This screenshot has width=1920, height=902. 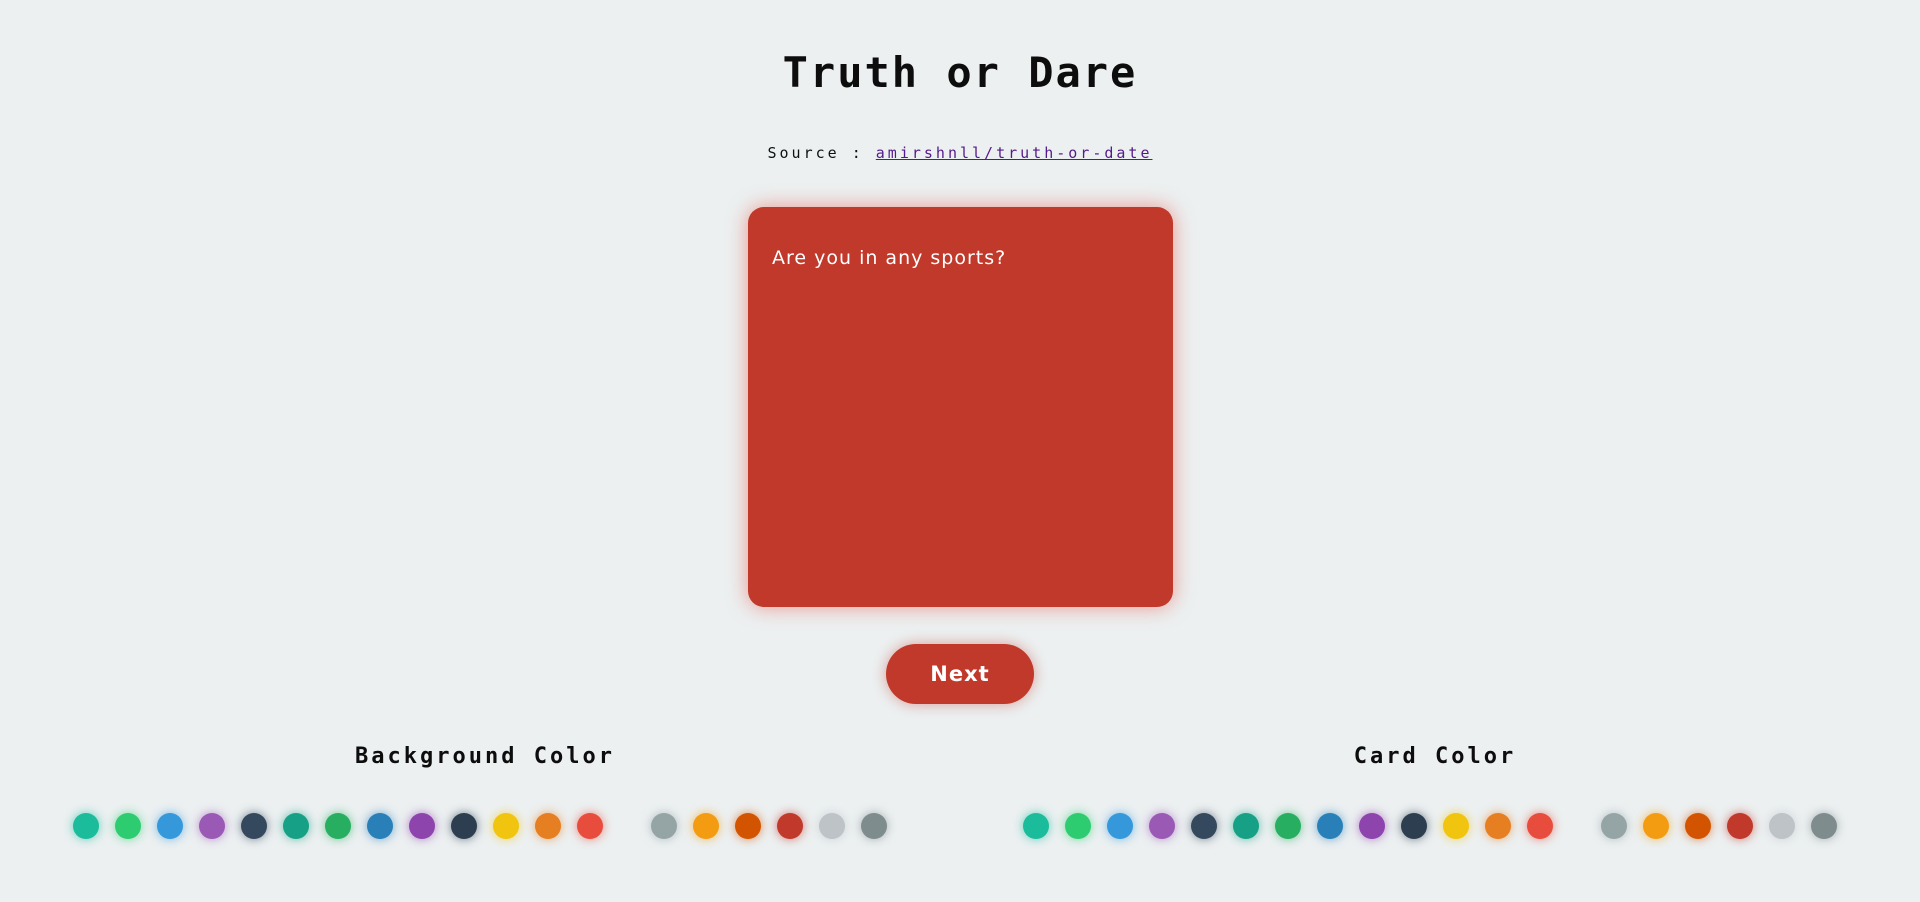 I want to click on source-label: Source :, so click(x=815, y=153).